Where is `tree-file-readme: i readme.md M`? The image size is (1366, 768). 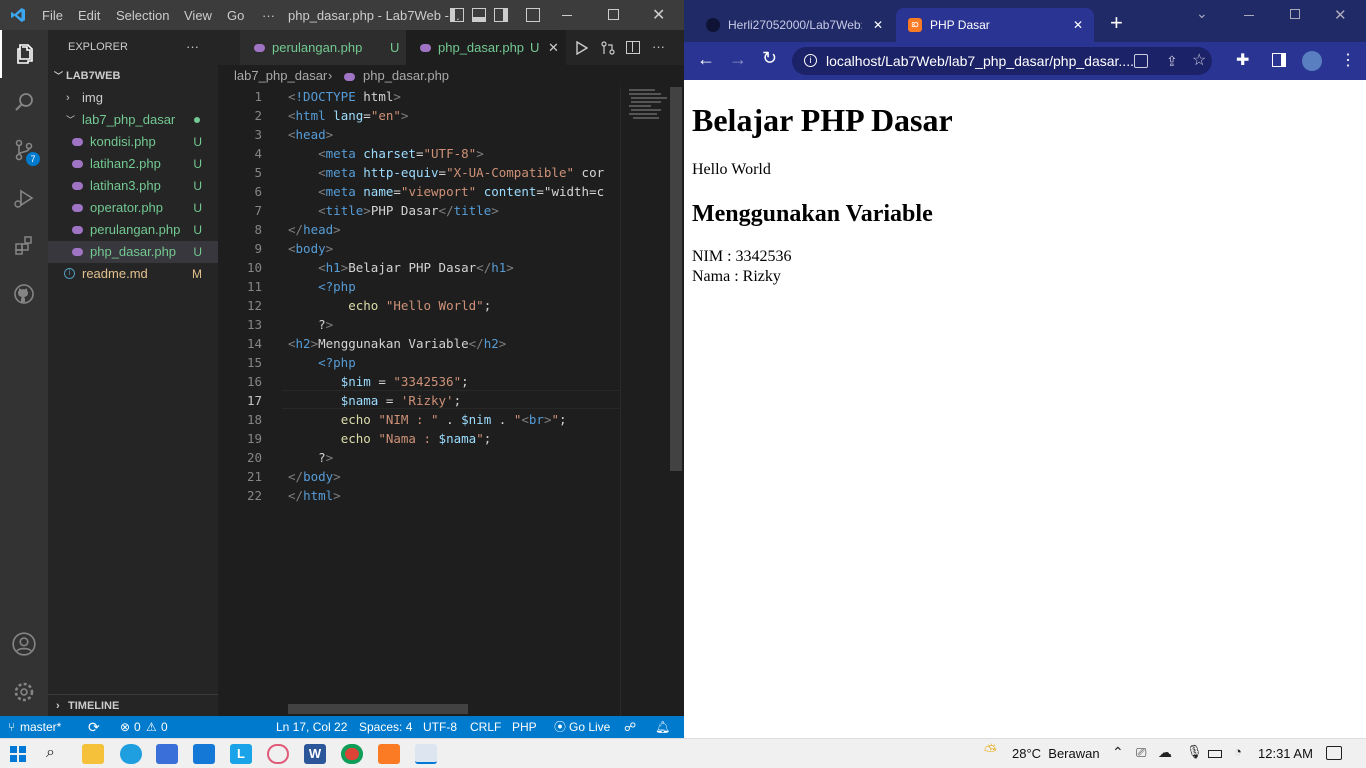
tree-file-readme: i readme.md M is located at coordinates (133, 274).